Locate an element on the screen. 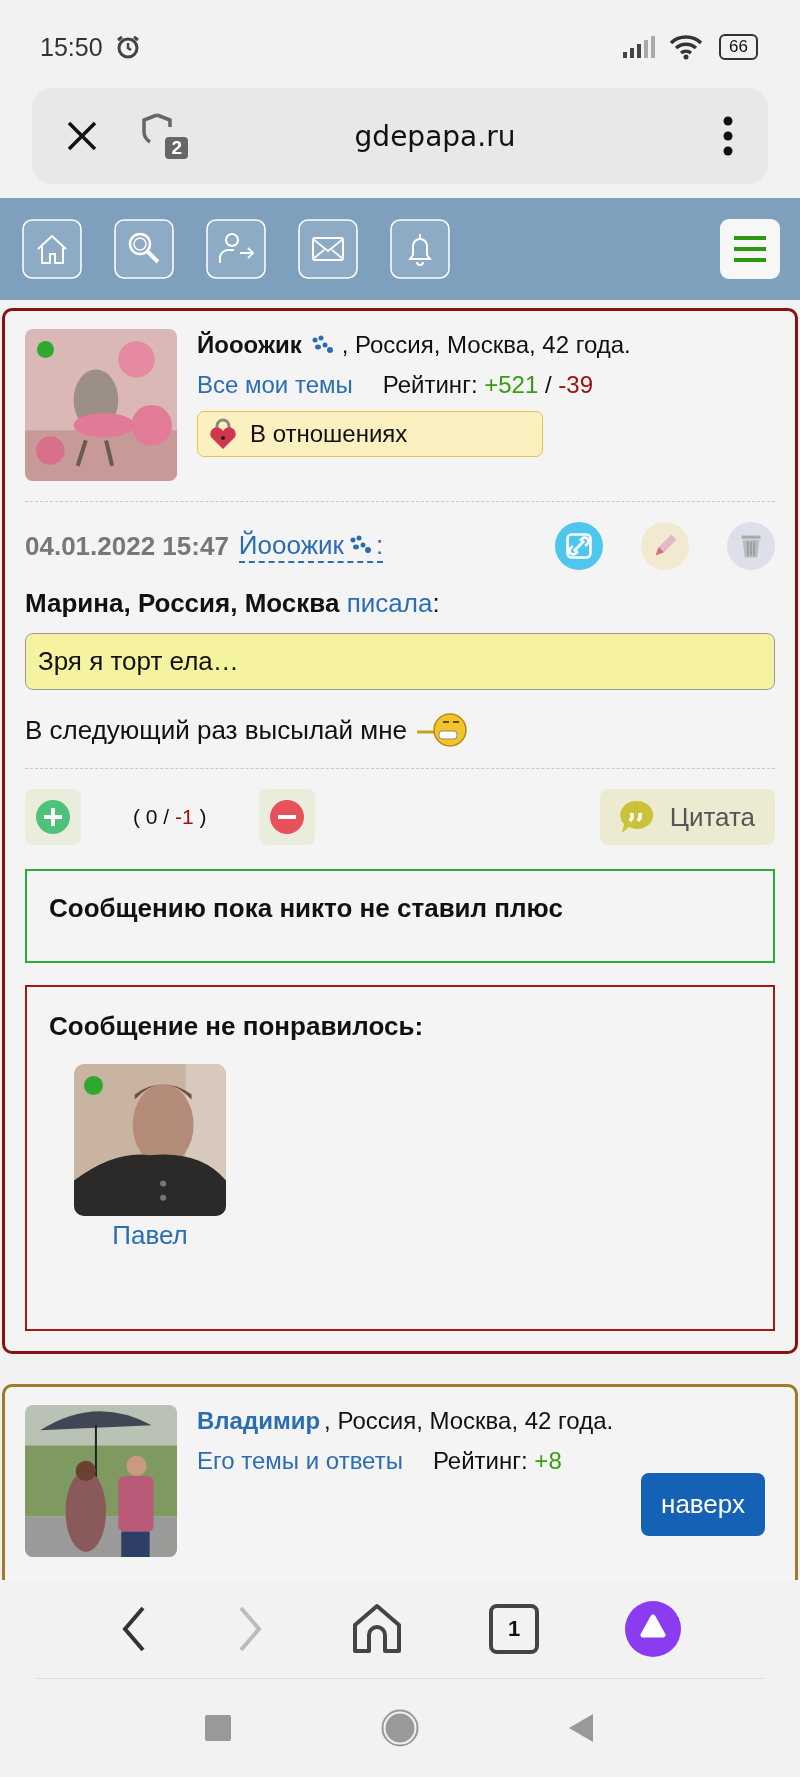 This screenshot has height=1777, width=800. no-plus-text: Сообщению пока никто не ставил плюс is located at coordinates (306, 908).